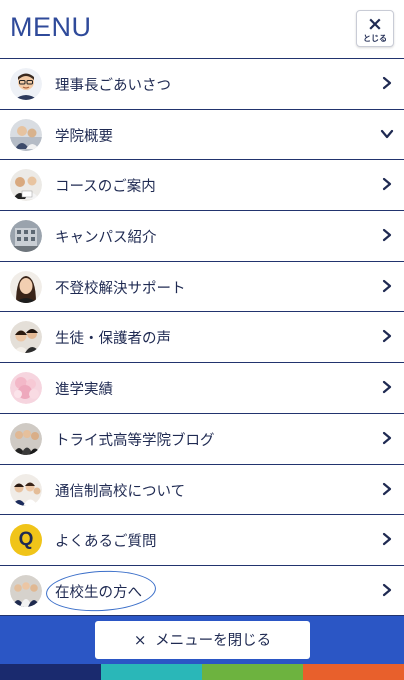  Describe the element at coordinates (202, 83) in the screenshot. I see `menu-item-greeting: 理事長ごあいさつ` at that location.